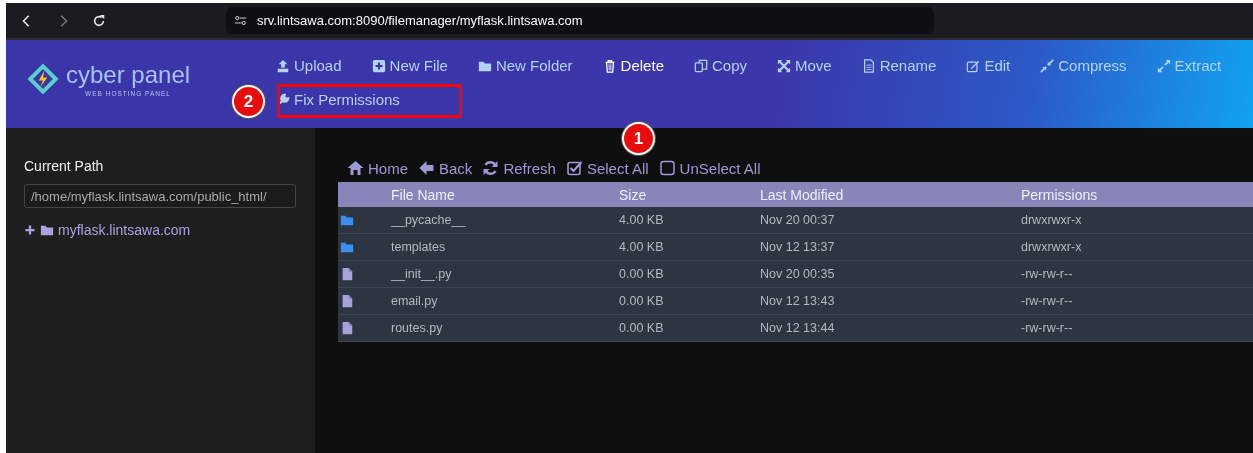  Describe the element at coordinates (633, 194) in the screenshot. I see `column-header: Size` at that location.